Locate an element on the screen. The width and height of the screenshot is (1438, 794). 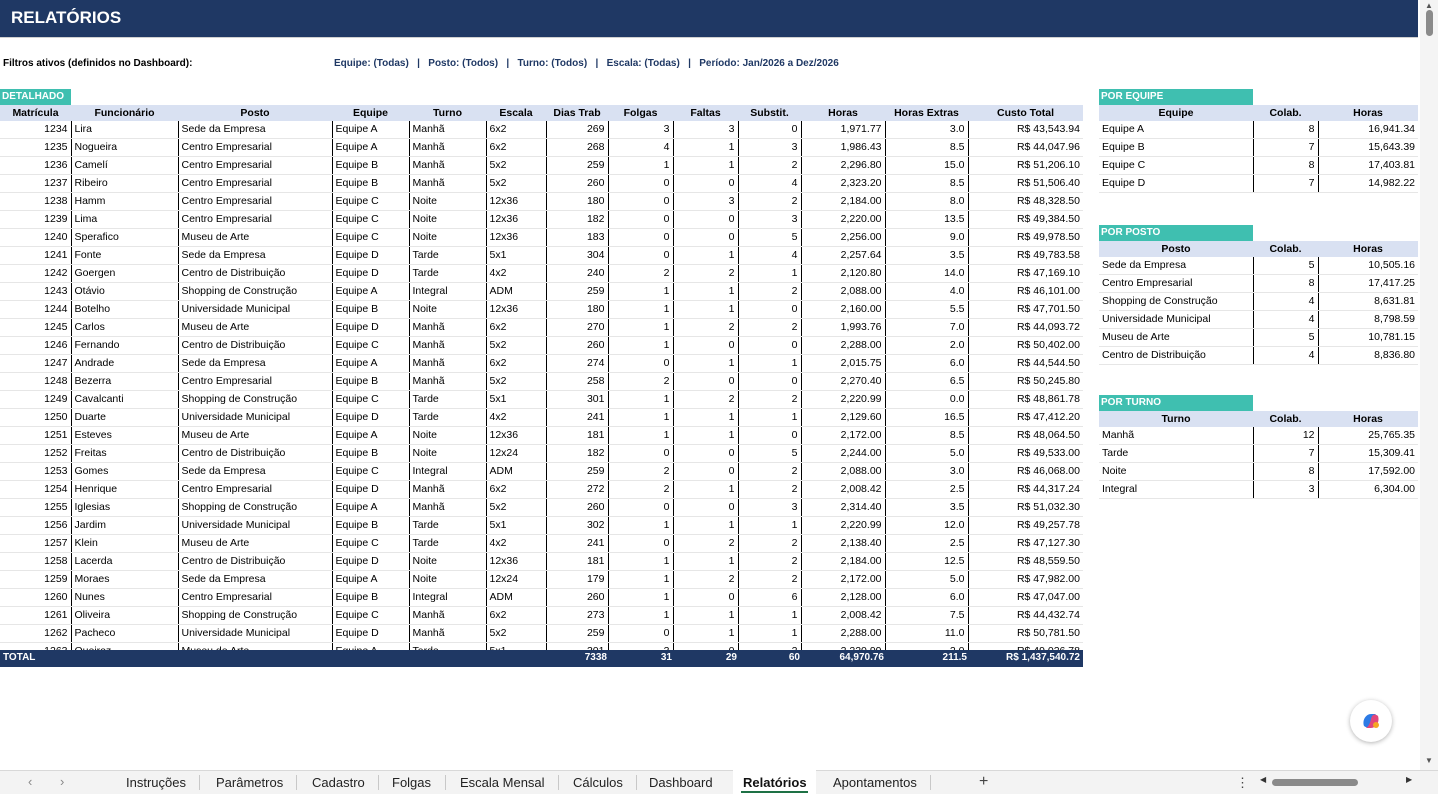
cell-posto: Sede da Empresa is located at coordinates (255, 130).